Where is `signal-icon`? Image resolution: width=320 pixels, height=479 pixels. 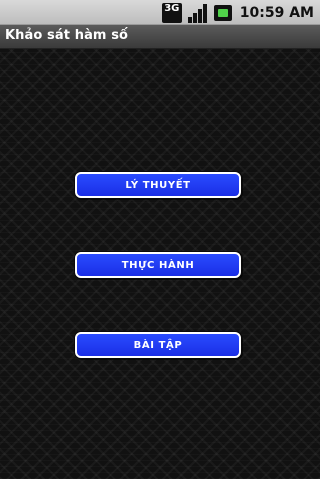 signal-icon is located at coordinates (197, 13).